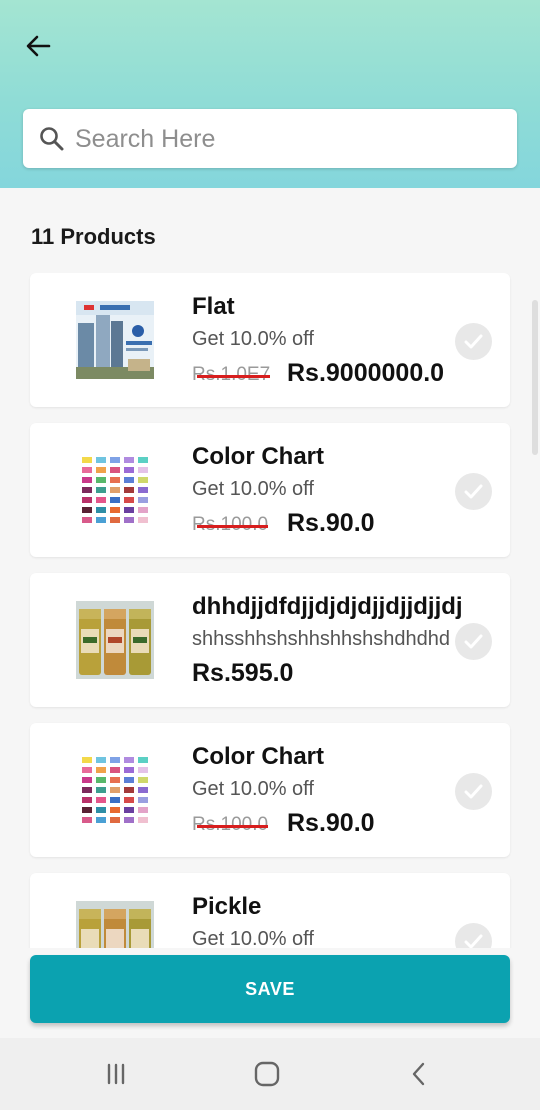  What do you see at coordinates (227, 906) in the screenshot?
I see `product-name: Pickle` at bounding box center [227, 906].